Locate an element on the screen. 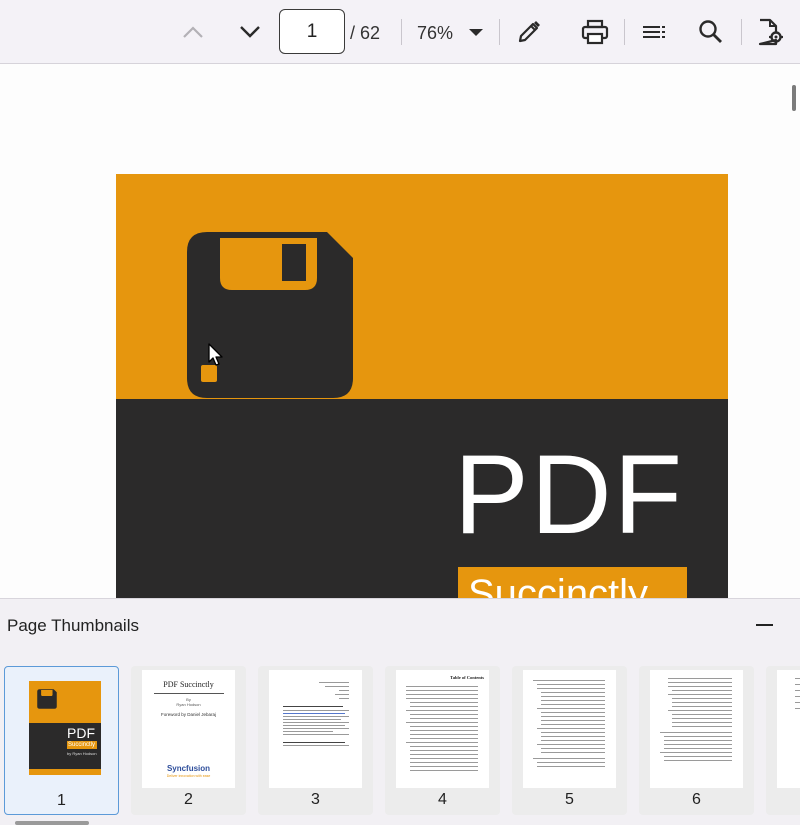 This screenshot has height=825, width=800. pencil-icon is located at coordinates (529, 32).